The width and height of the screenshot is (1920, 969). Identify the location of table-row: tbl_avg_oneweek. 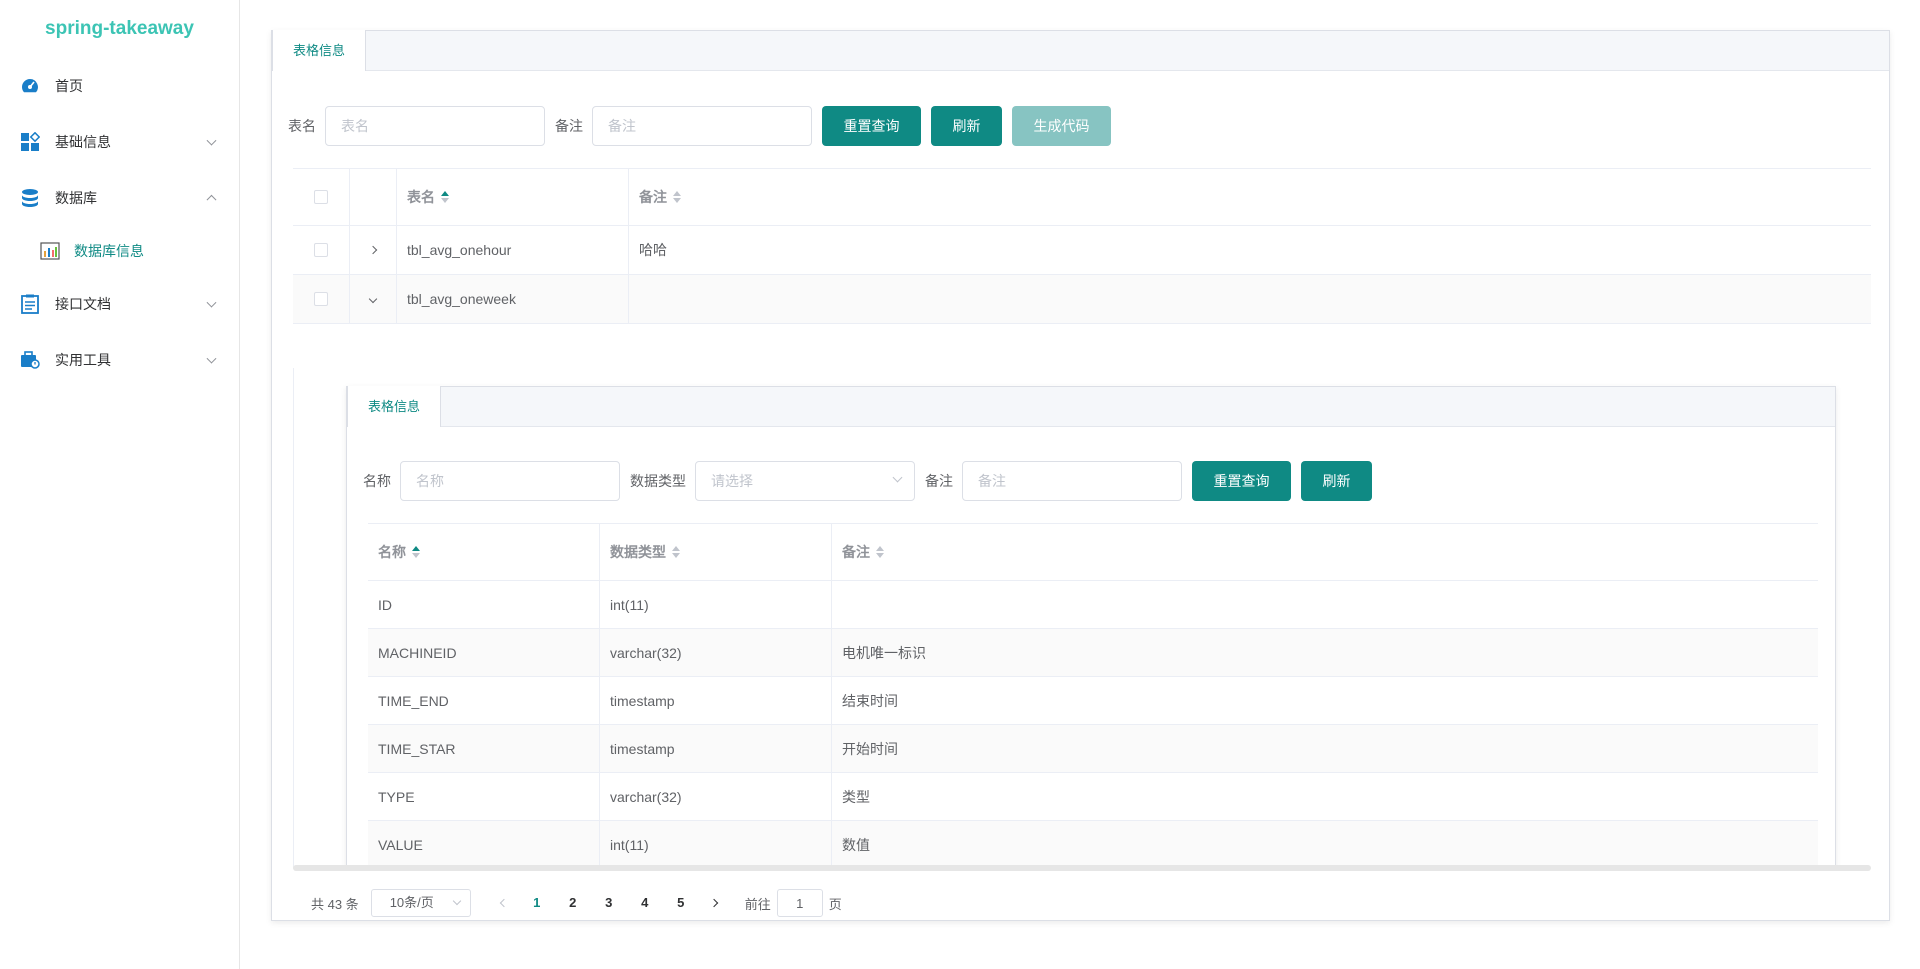
(1082, 299).